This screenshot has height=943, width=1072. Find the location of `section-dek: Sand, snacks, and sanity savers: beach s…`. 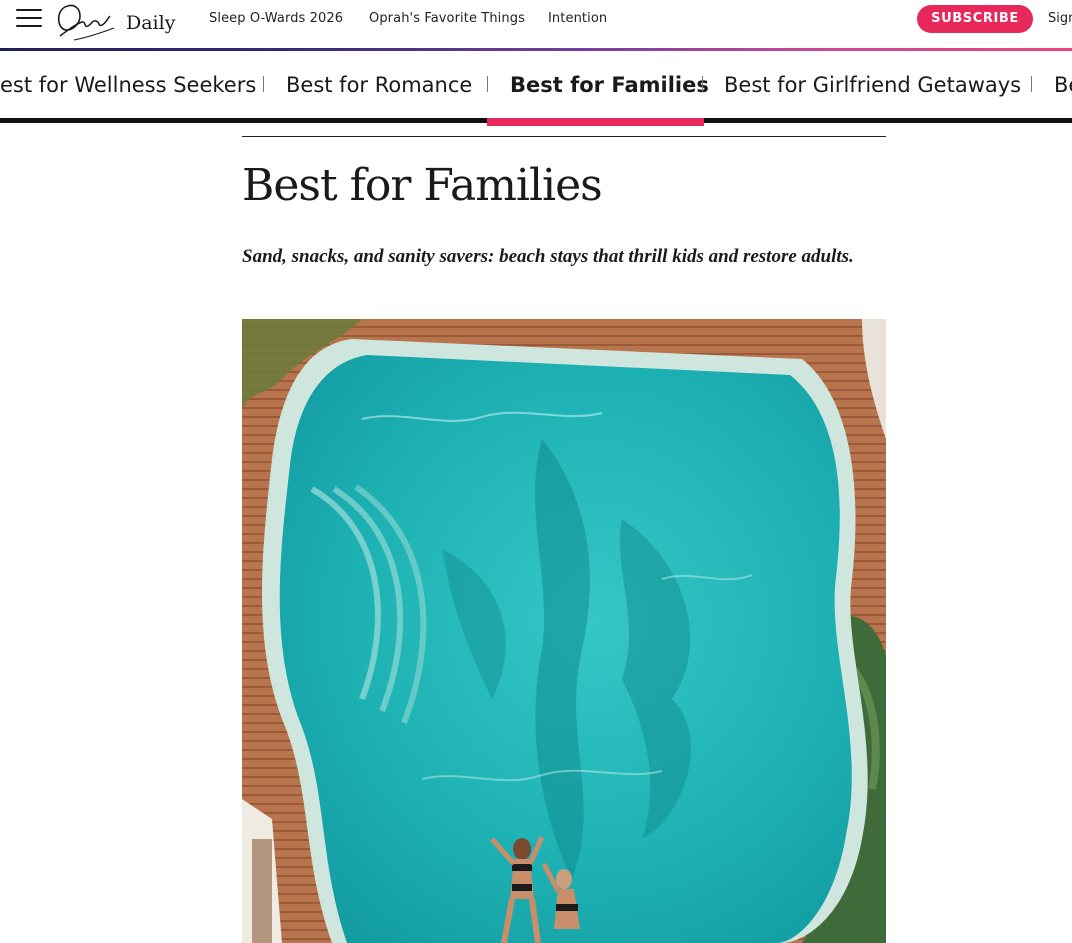

section-dek: Sand, snacks, and sanity savers: beach s… is located at coordinates (548, 256).